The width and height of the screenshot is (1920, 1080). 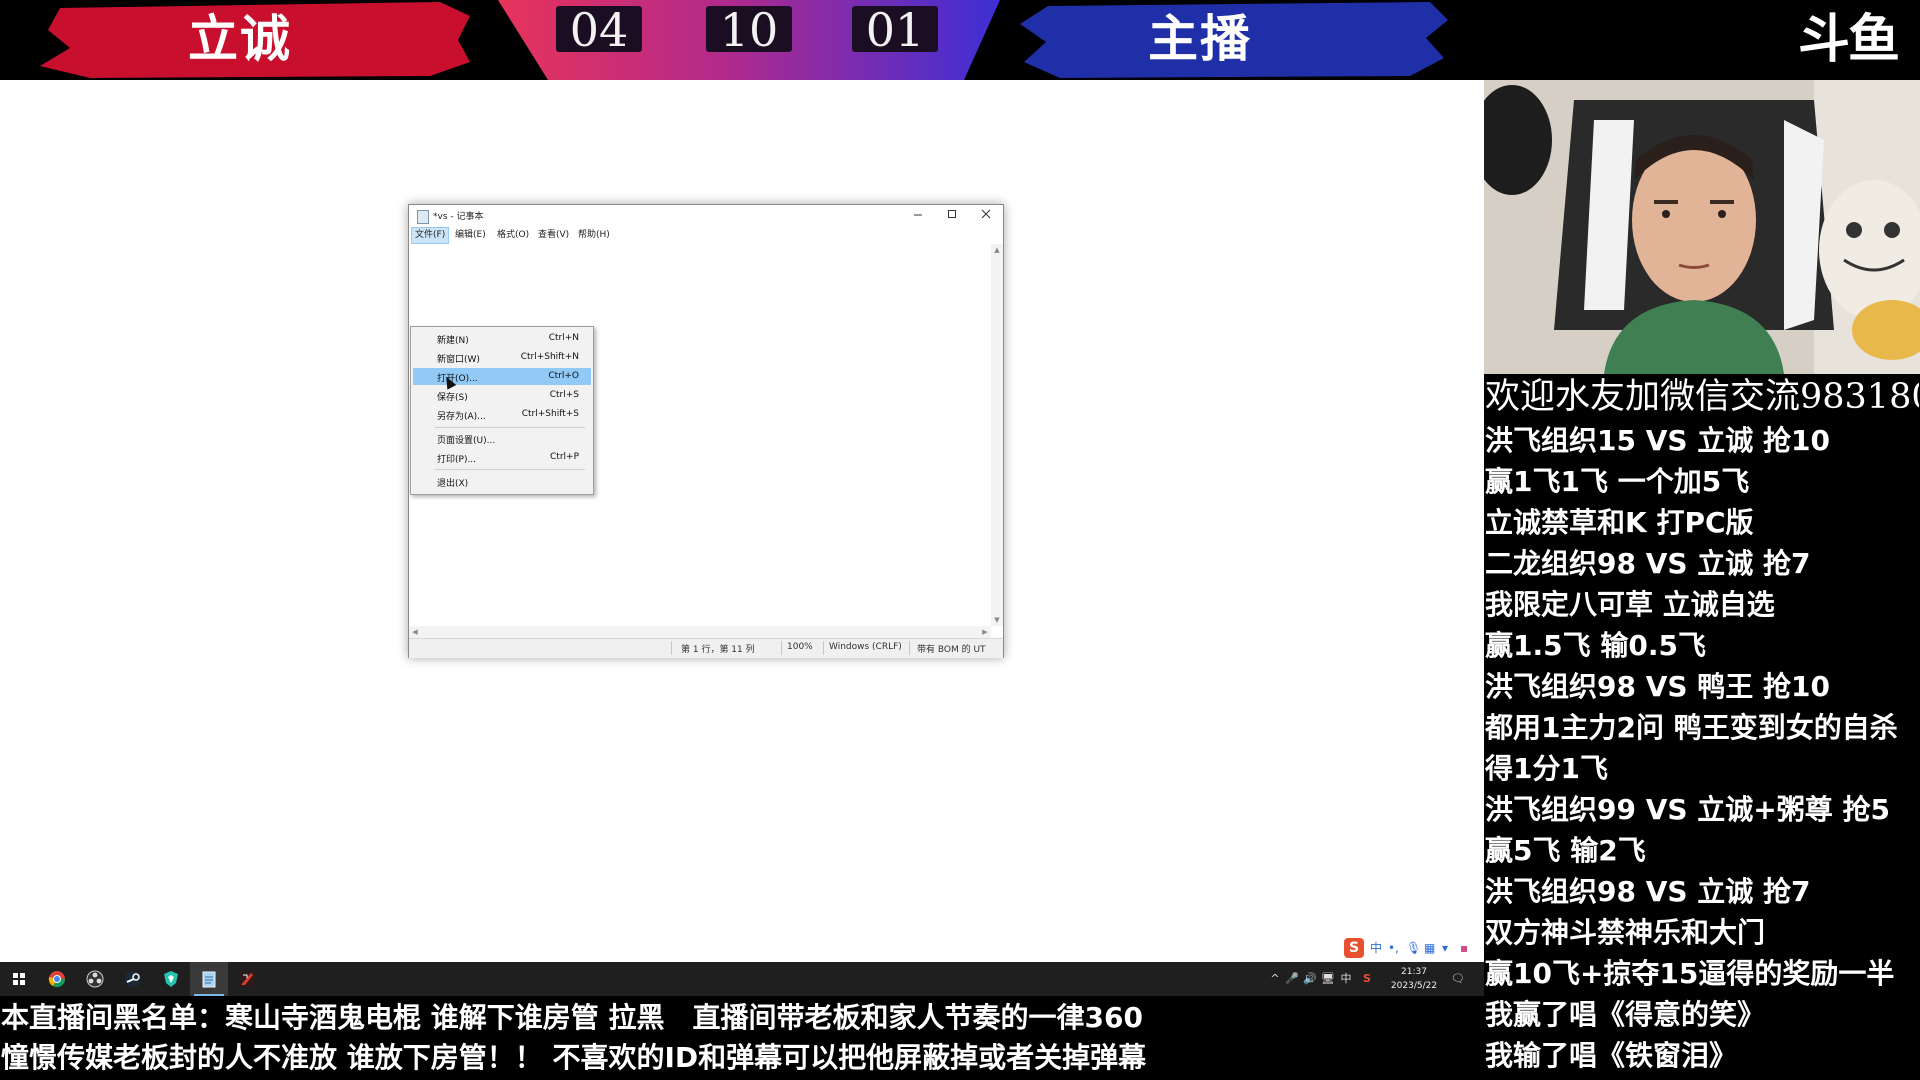 What do you see at coordinates (1393, 948) in the screenshot?
I see `ime-punctuation-icon: •,` at bounding box center [1393, 948].